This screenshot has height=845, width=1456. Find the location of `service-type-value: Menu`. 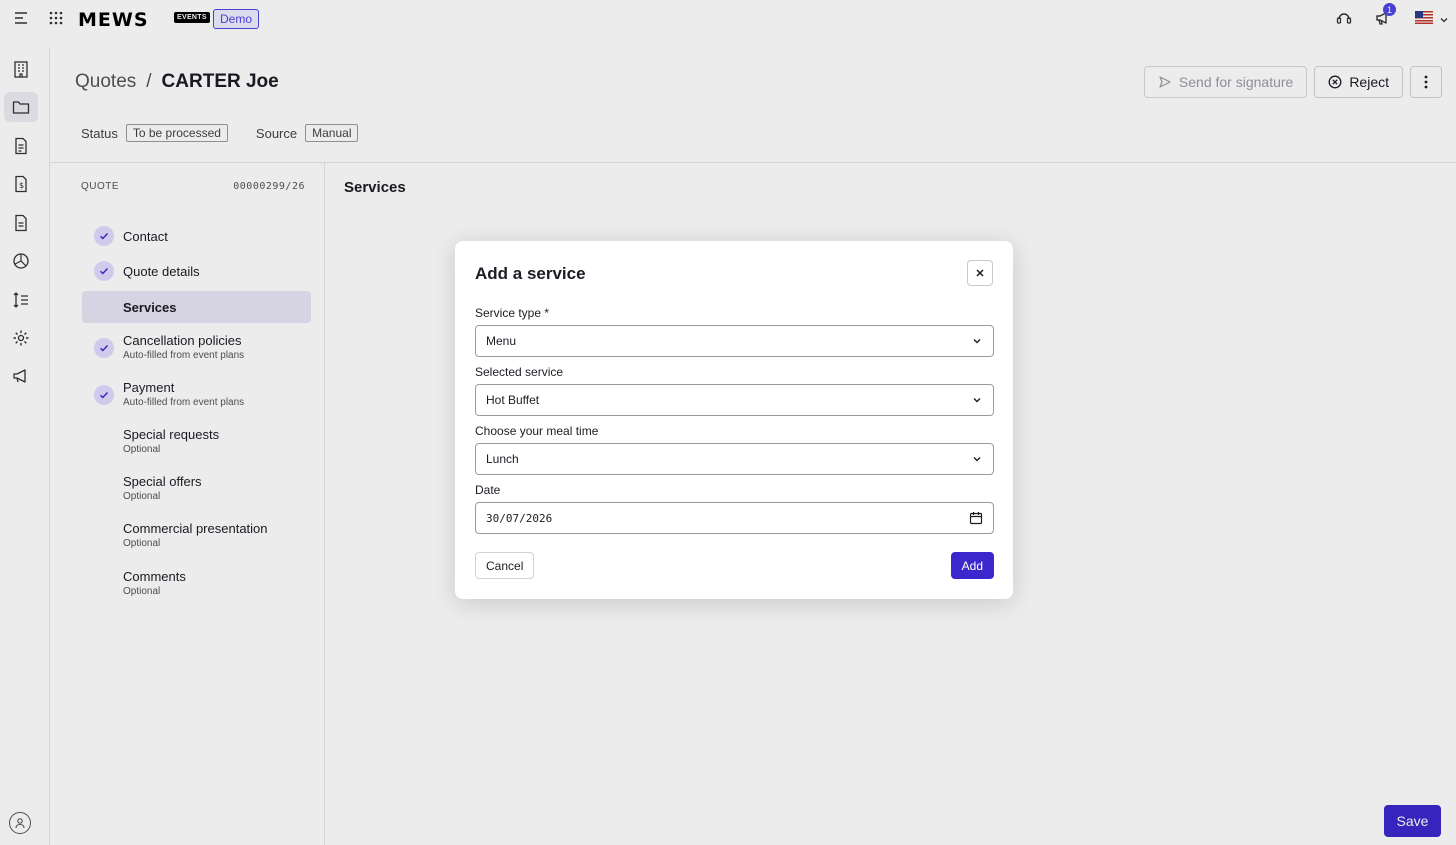

service-type-value: Menu is located at coordinates (501, 341).